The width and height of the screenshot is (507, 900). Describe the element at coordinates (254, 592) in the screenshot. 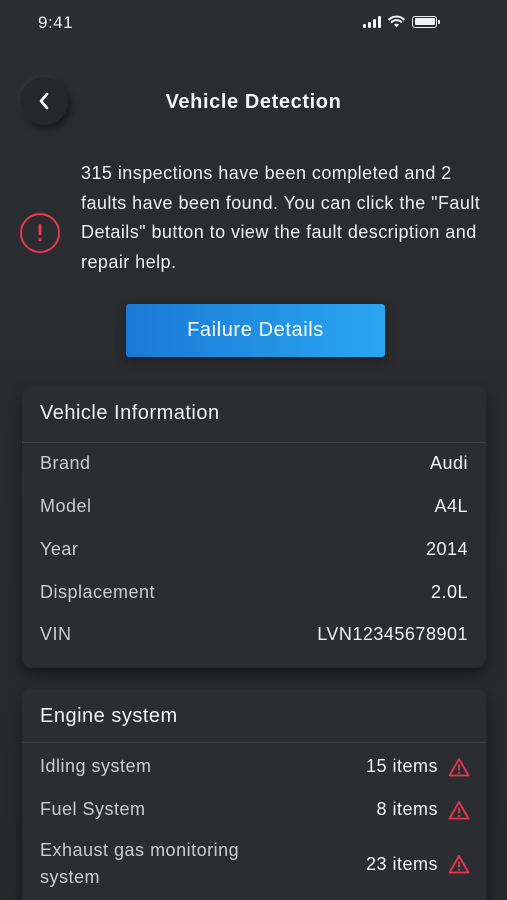

I see `info-row-displacement: Displacement 2.0L` at that location.